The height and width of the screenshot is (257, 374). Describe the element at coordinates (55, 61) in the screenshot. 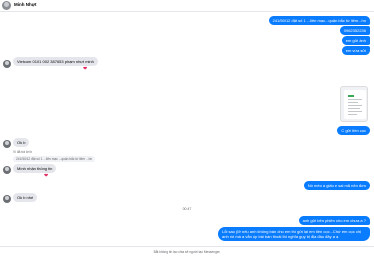

I see `message-incoming-bank-account: Vietcom 0101 002 387653 phạm nhựt minh` at that location.